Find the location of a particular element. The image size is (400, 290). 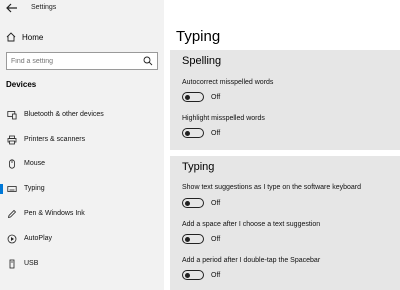

autoplay-icon is located at coordinates (12, 239).